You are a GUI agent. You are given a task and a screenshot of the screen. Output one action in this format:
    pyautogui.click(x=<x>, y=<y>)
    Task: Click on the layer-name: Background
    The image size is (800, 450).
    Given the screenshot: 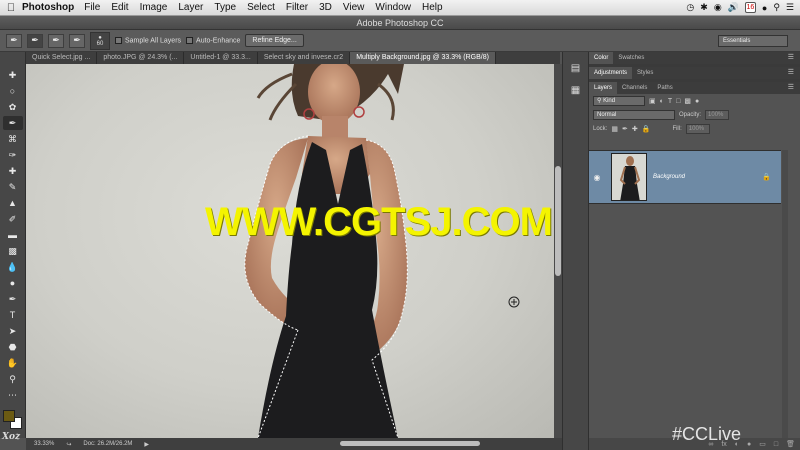 What is the action you would take?
    pyautogui.click(x=669, y=177)
    